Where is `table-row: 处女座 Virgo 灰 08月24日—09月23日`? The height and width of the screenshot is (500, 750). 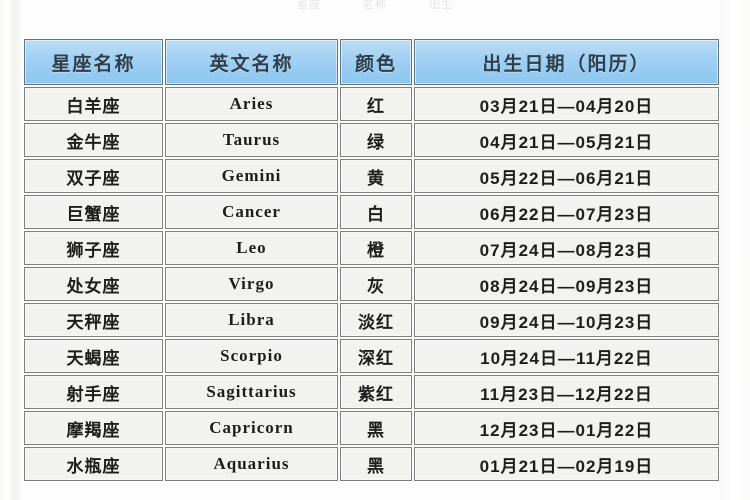 table-row: 处女座 Virgo 灰 08月24日—09月23日 is located at coordinates (371, 284).